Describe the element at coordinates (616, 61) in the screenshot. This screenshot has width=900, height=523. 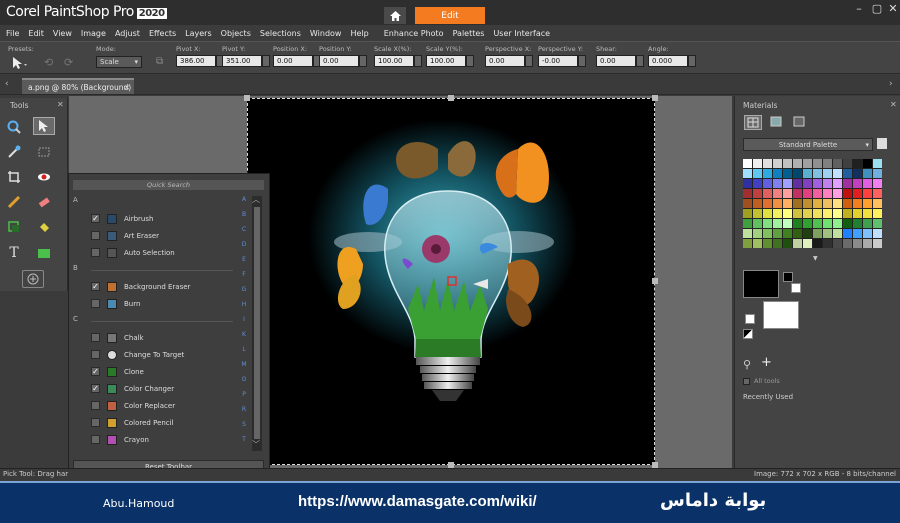
I see `shear-field: 0.00` at that location.